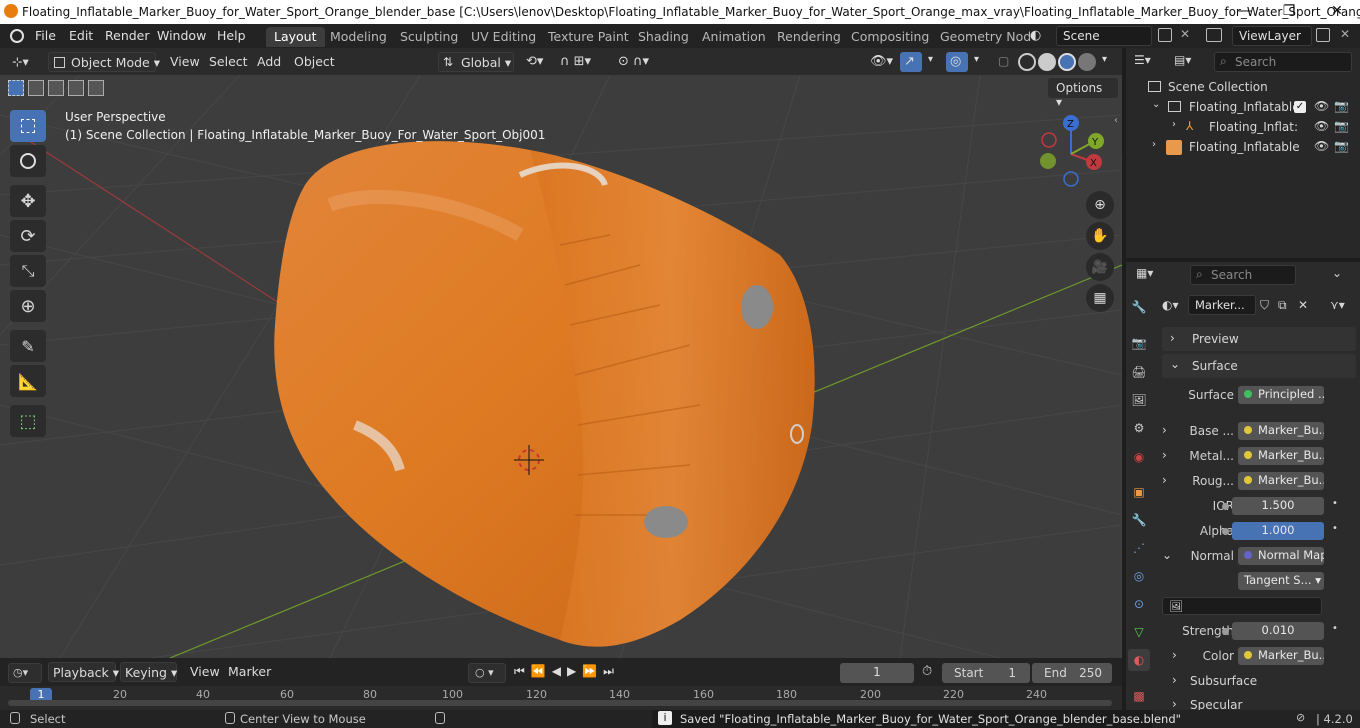 Image resolution: width=1360 pixels, height=728 pixels. Describe the element at coordinates (476, 62) in the screenshot. I see `orientation-dropdown: ⇅ Global ▾` at that location.